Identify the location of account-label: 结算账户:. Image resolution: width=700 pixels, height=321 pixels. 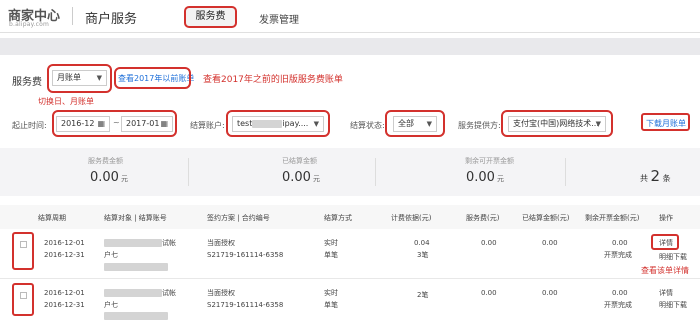
(207, 125).